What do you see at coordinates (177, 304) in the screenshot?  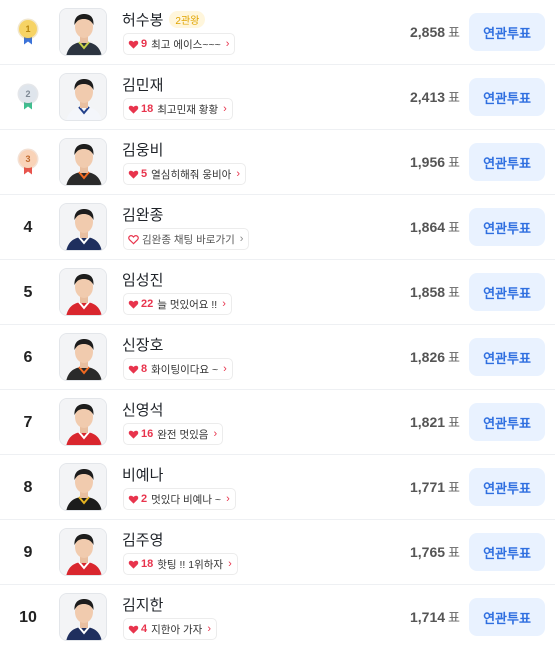 I see `comment-chip: 22 늘 멋있어요 !! ›` at bounding box center [177, 304].